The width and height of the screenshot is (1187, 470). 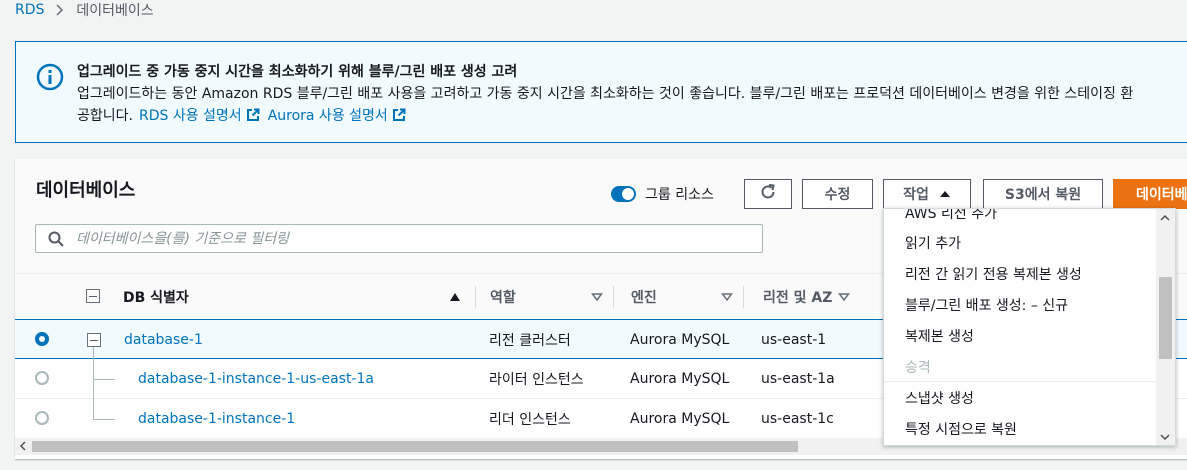 What do you see at coordinates (156, 298) in the screenshot?
I see `column-label: DB 식별자` at bounding box center [156, 298].